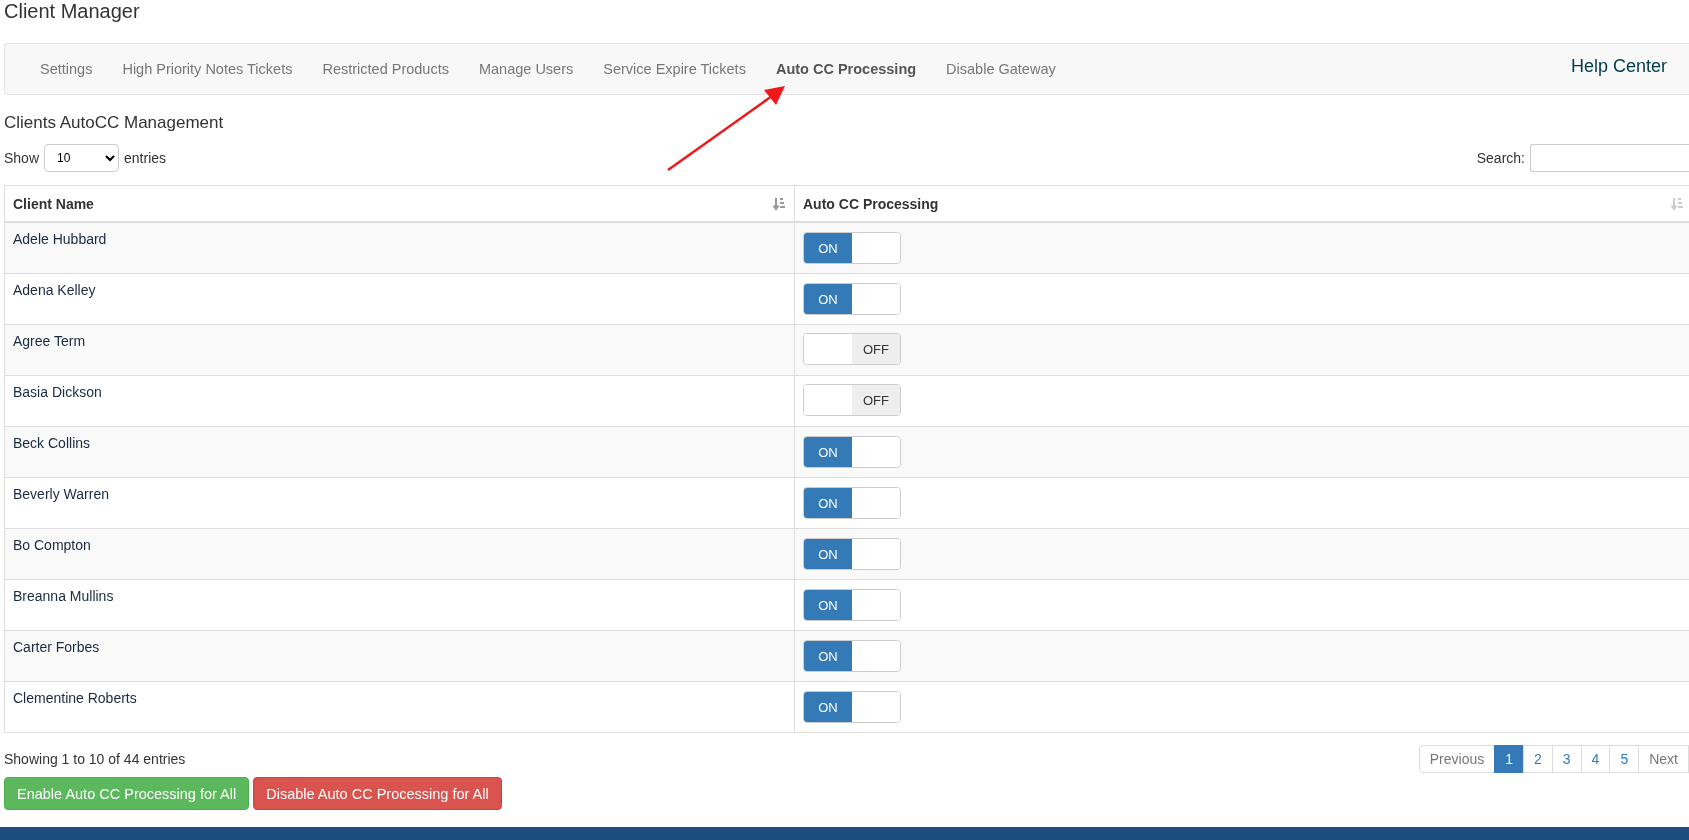  What do you see at coordinates (82, 158) in the screenshot?
I see `entries-select: 10` at bounding box center [82, 158].